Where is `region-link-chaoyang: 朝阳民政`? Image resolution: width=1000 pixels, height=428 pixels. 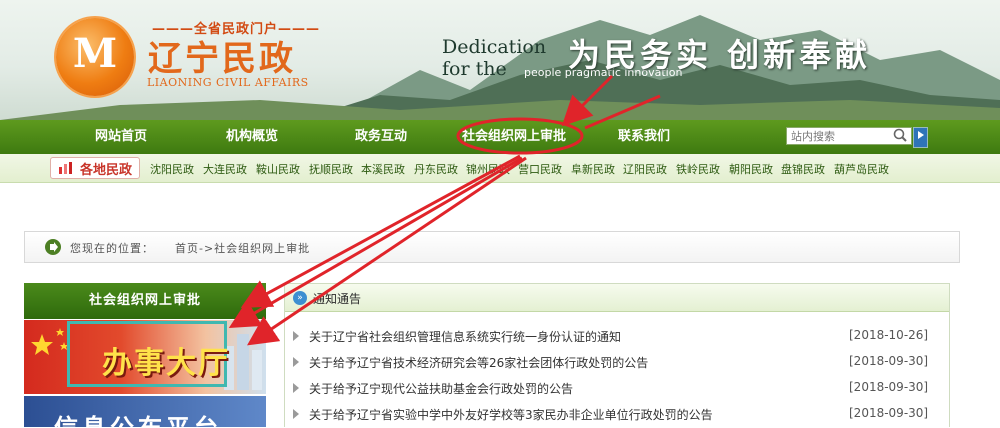
region-link-chaoyang: 朝阳民政 is located at coordinates (751, 169).